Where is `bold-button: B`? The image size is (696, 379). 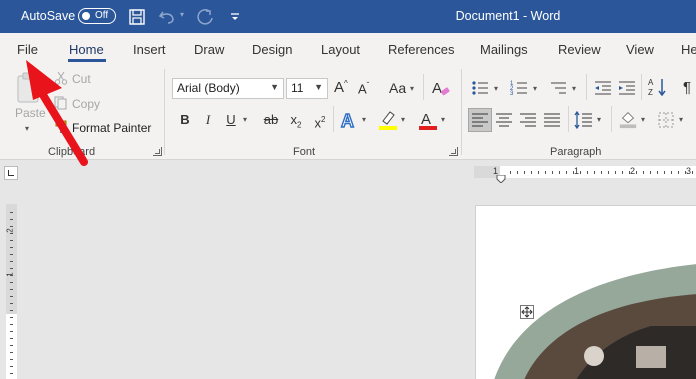 bold-button: B is located at coordinates (185, 120).